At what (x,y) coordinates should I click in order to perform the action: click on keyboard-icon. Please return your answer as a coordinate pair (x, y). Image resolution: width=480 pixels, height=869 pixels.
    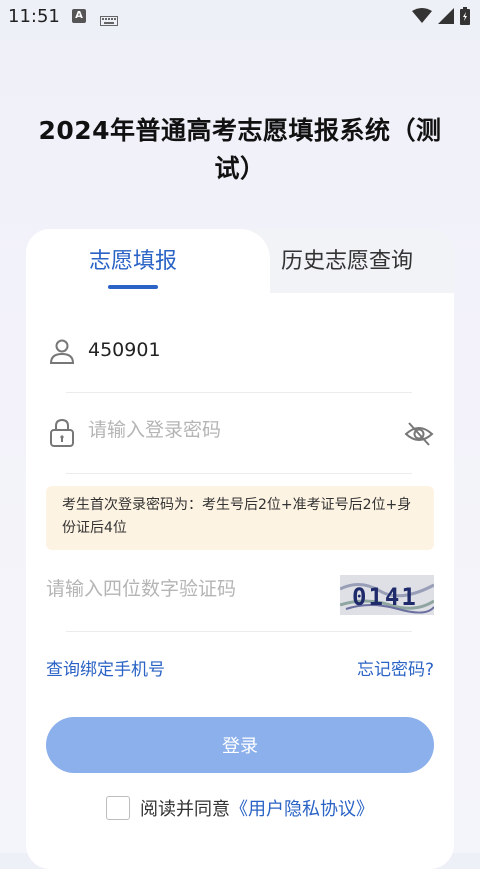
    Looking at the image, I should click on (109, 20).